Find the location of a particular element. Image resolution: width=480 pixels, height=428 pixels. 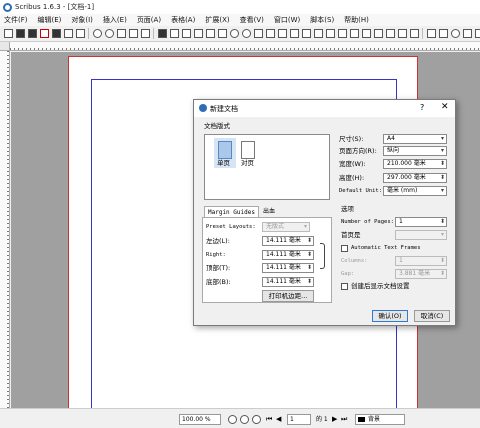

gap-stepper: 3.881 毫米 is located at coordinates (421, 274).